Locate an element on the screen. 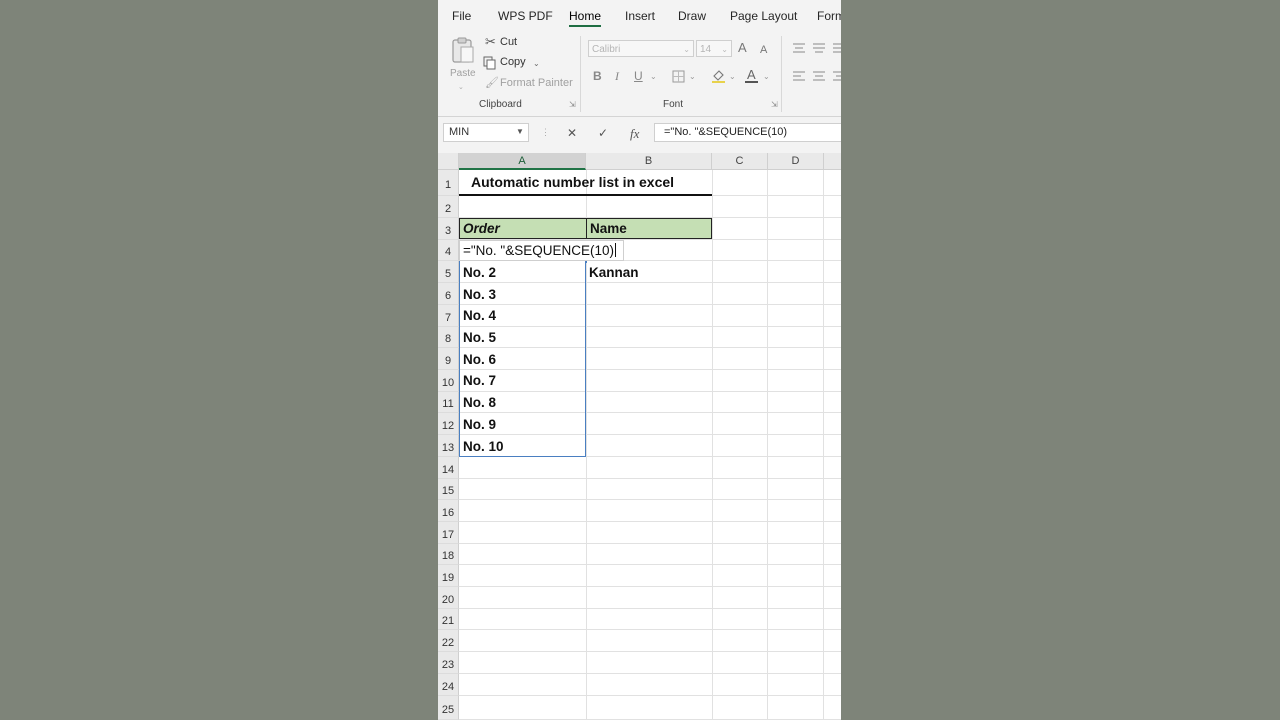  column-header-a: A is located at coordinates (522, 161).